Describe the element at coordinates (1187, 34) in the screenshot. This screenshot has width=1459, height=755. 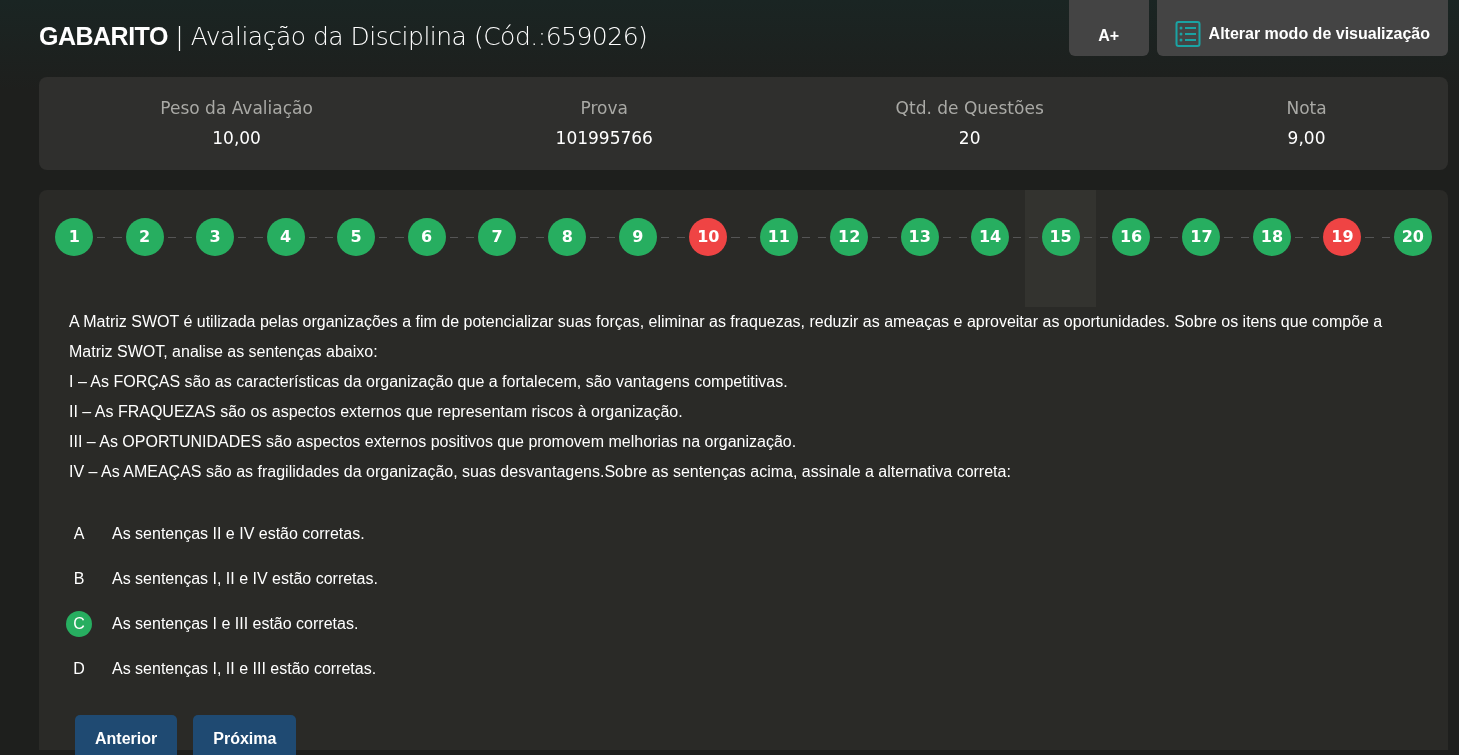
I see `list-icon` at that location.